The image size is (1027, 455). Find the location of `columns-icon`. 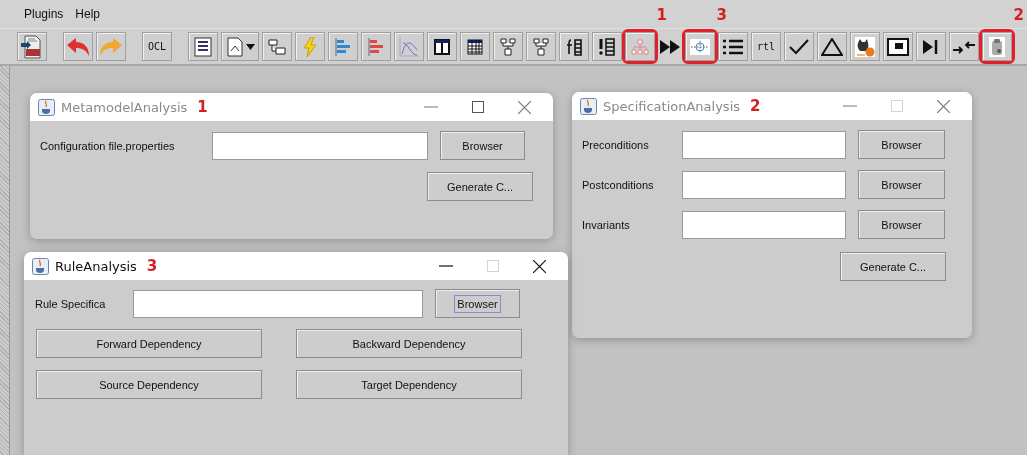

columns-icon is located at coordinates (442, 46).